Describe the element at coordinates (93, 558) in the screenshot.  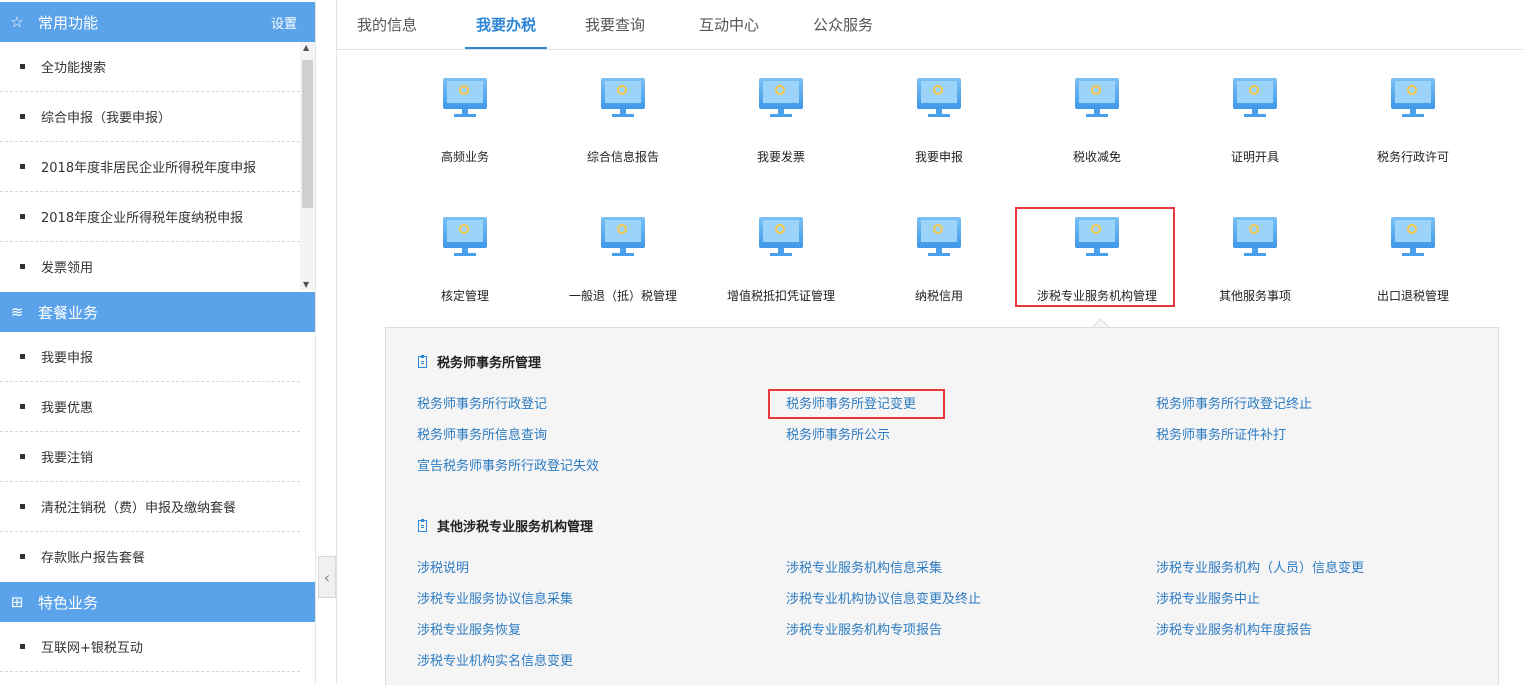
I see `sidebar-item-label: 存款账户报告套餐` at that location.